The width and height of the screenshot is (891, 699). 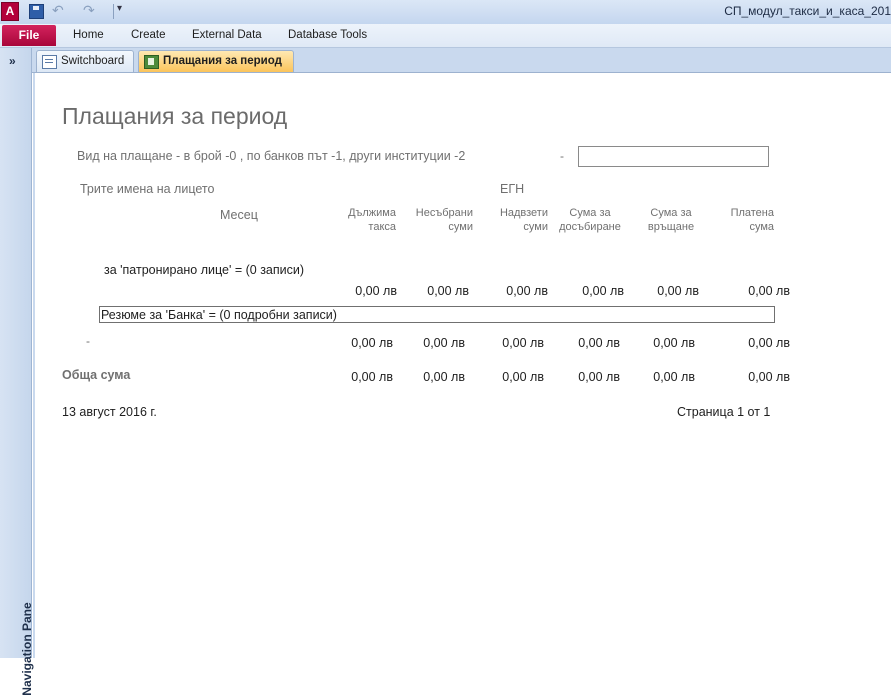 What do you see at coordinates (444, 377) in the screenshot?
I see `total-value-uncollected: 0,00 лв` at bounding box center [444, 377].